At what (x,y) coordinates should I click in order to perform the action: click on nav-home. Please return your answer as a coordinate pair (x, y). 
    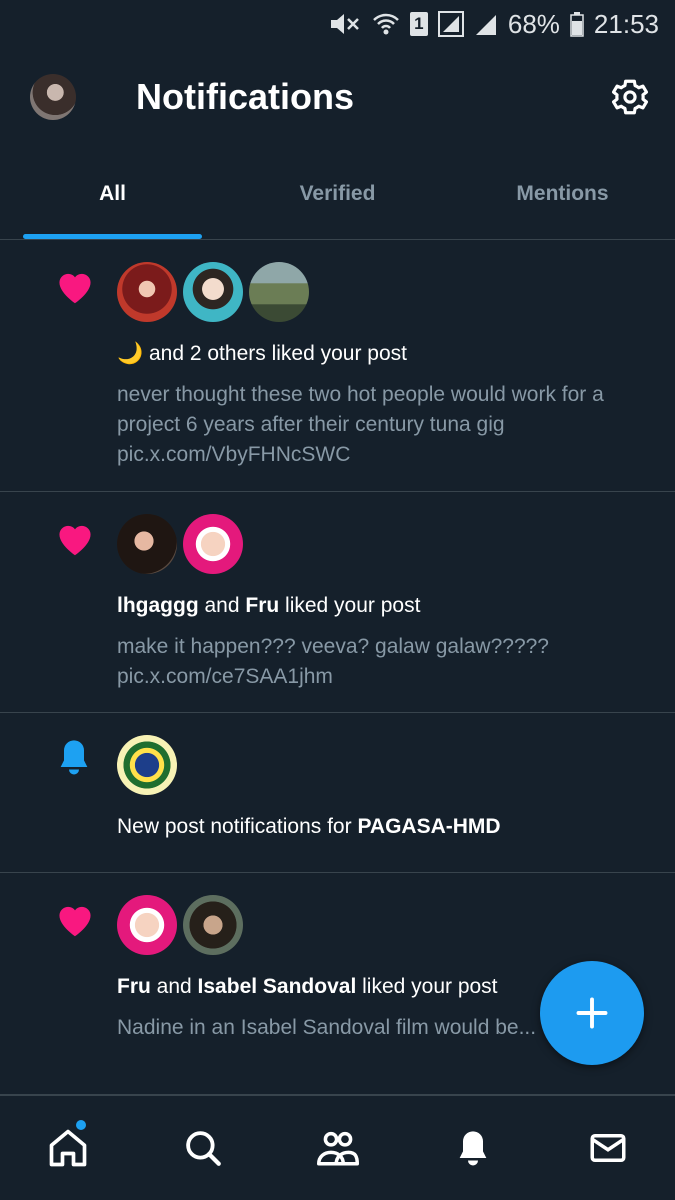
    Looking at the image, I should click on (67, 1148).